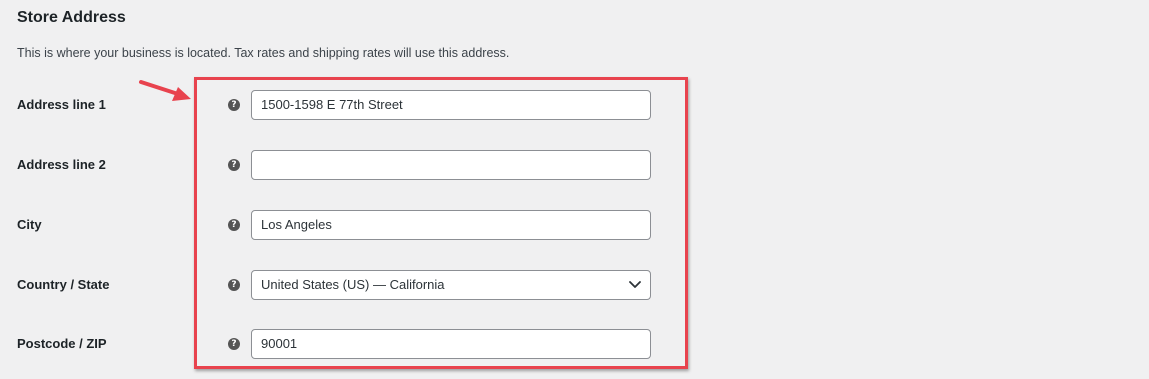  I want to click on city-input: Los Angeles, so click(451, 225).